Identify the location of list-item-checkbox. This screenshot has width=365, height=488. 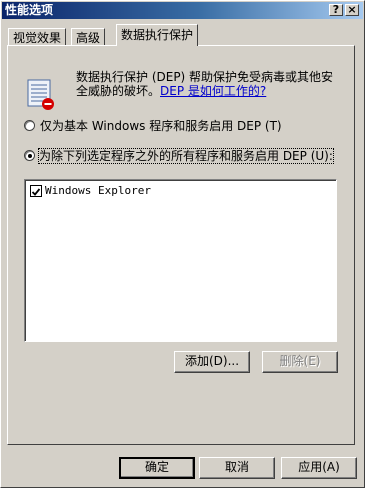
(36, 191).